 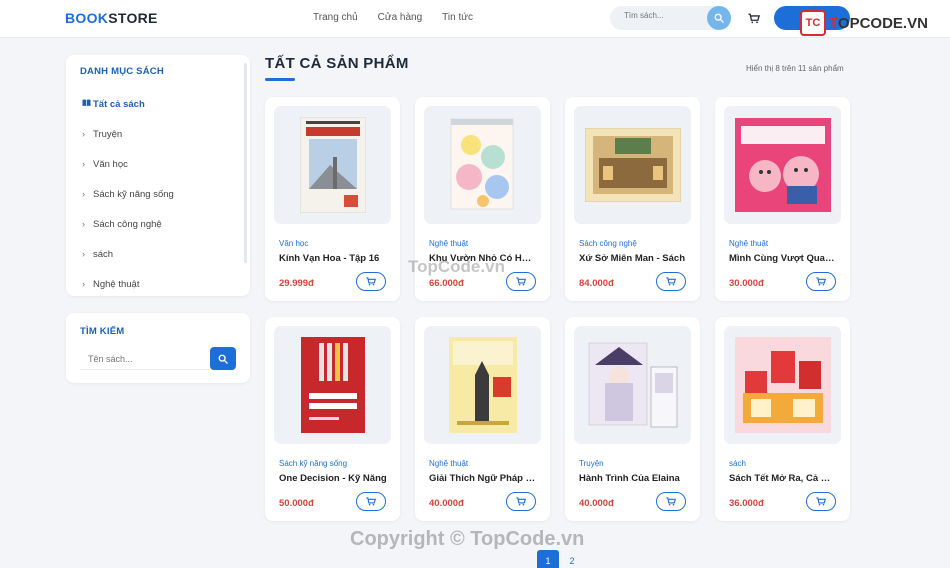 I want to click on book-cover-khu-vuon, so click(x=481, y=164).